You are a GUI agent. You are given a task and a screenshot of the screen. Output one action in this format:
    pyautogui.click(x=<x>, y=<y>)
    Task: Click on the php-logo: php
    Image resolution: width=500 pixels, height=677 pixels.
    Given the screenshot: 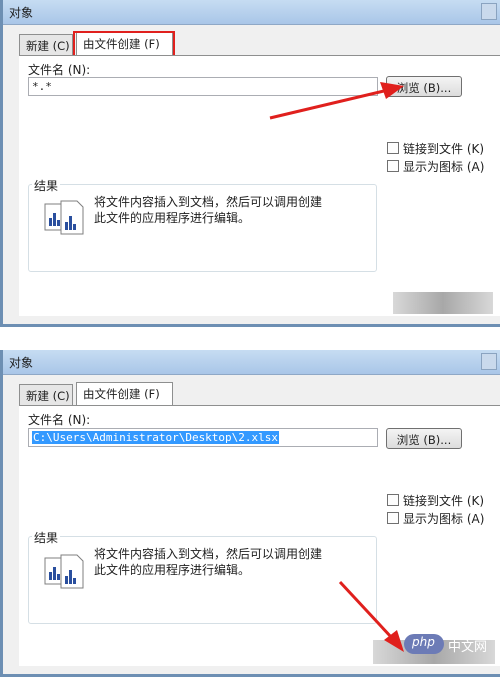 What is the action you would take?
    pyautogui.click(x=424, y=644)
    